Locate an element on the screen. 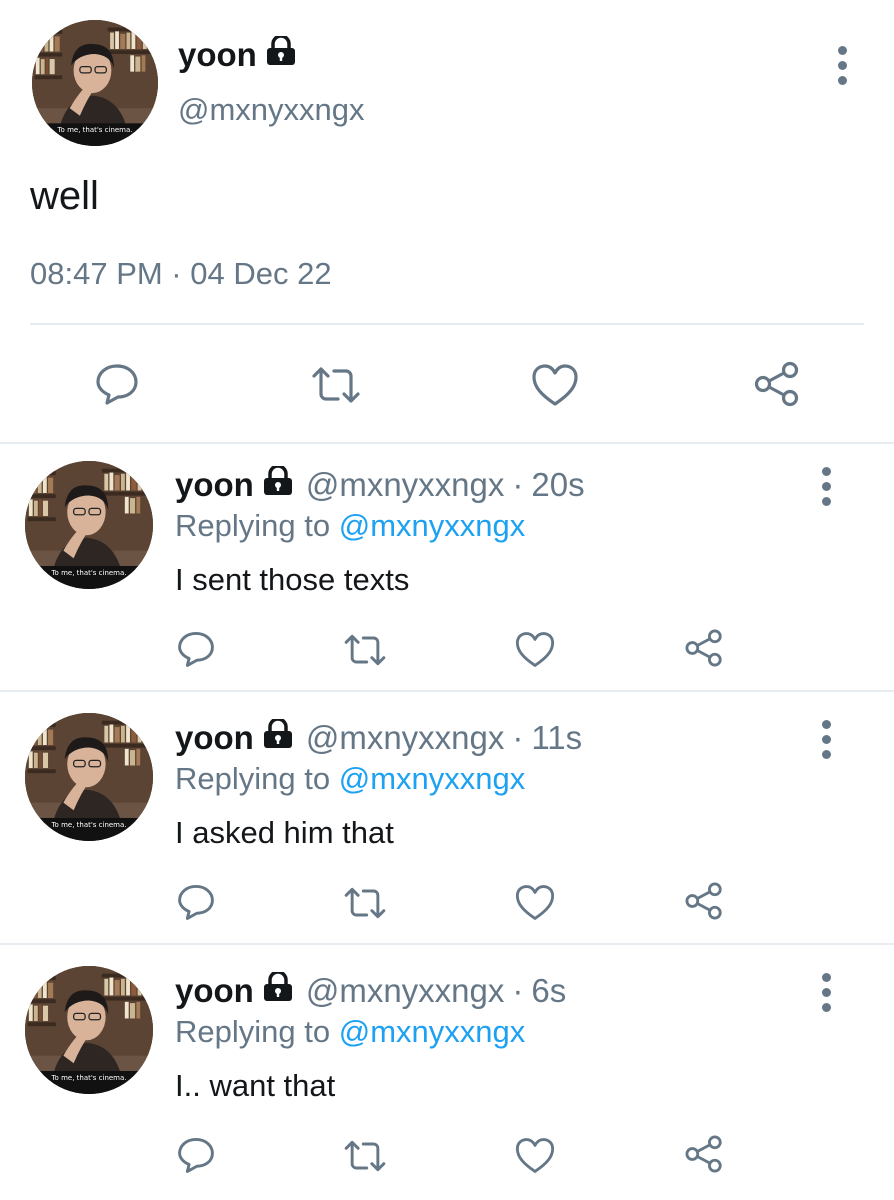 The image size is (894, 1200). tweet-text: well is located at coordinates (64, 196).